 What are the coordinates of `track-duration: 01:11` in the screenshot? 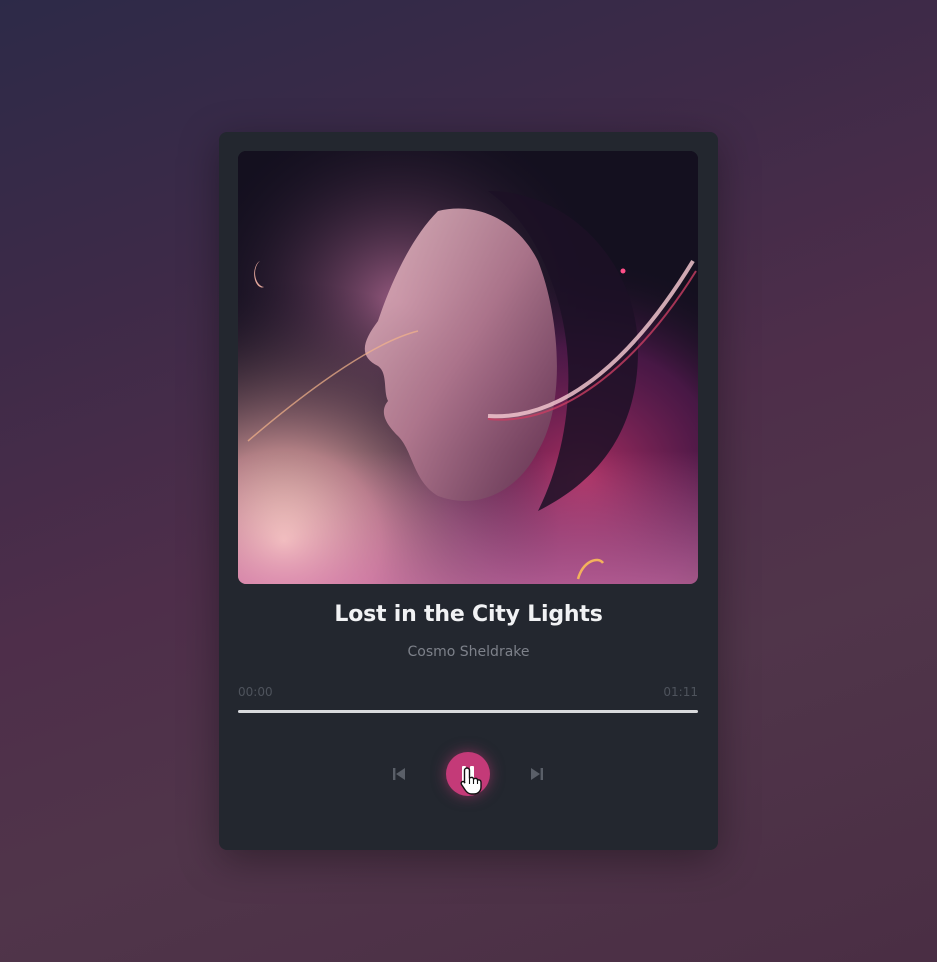 It's located at (680, 692).